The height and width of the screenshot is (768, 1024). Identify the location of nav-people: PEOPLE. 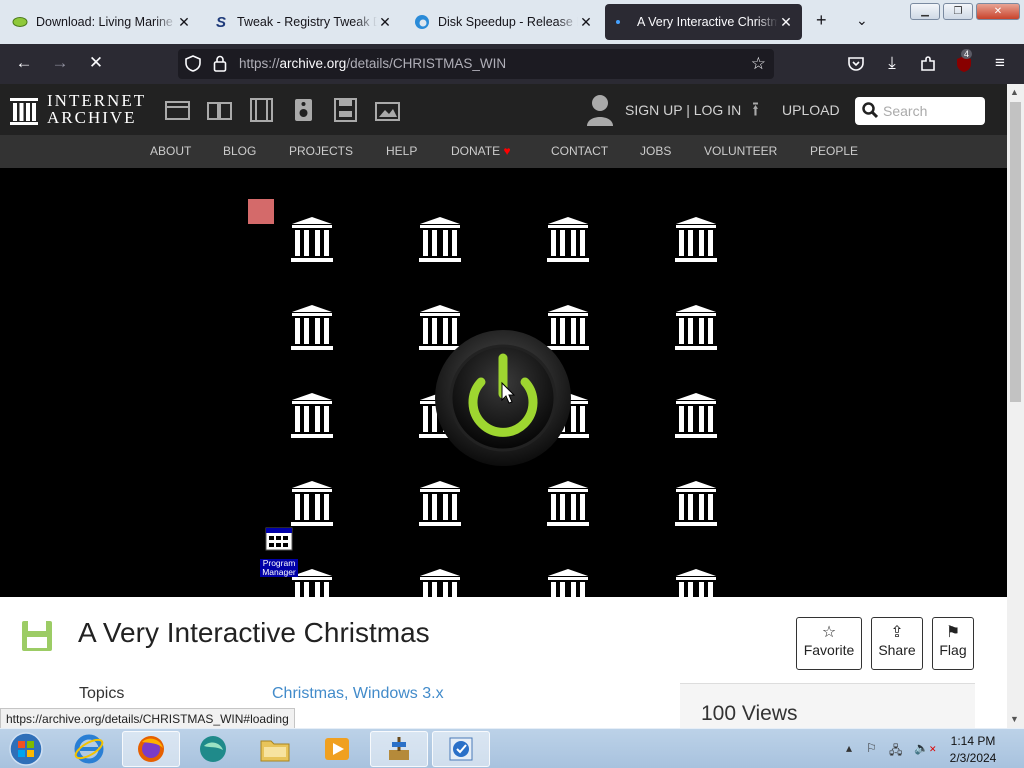
(834, 151).